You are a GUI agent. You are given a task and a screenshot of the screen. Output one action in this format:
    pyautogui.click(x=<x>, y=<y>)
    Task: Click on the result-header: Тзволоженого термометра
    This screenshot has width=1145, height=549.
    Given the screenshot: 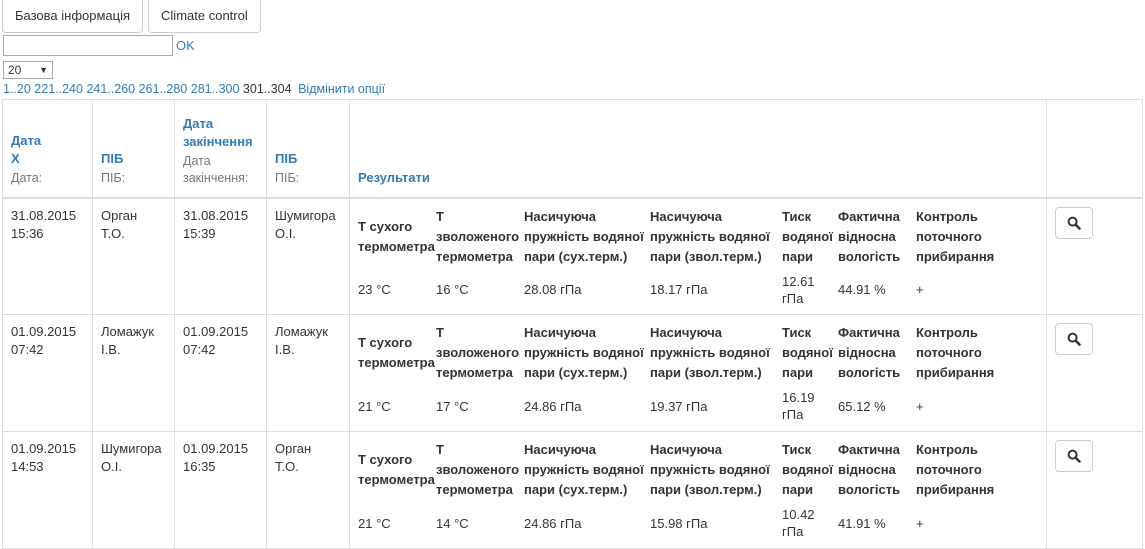 What is the action you would take?
    pyautogui.click(x=480, y=473)
    